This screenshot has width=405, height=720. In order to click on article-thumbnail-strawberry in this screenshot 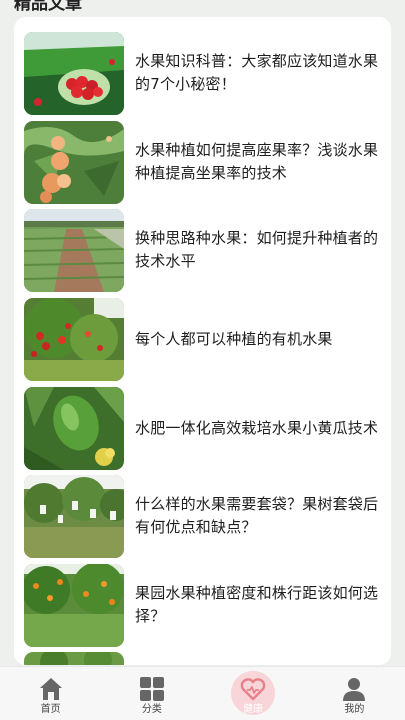, I will do `click(74, 73)`.